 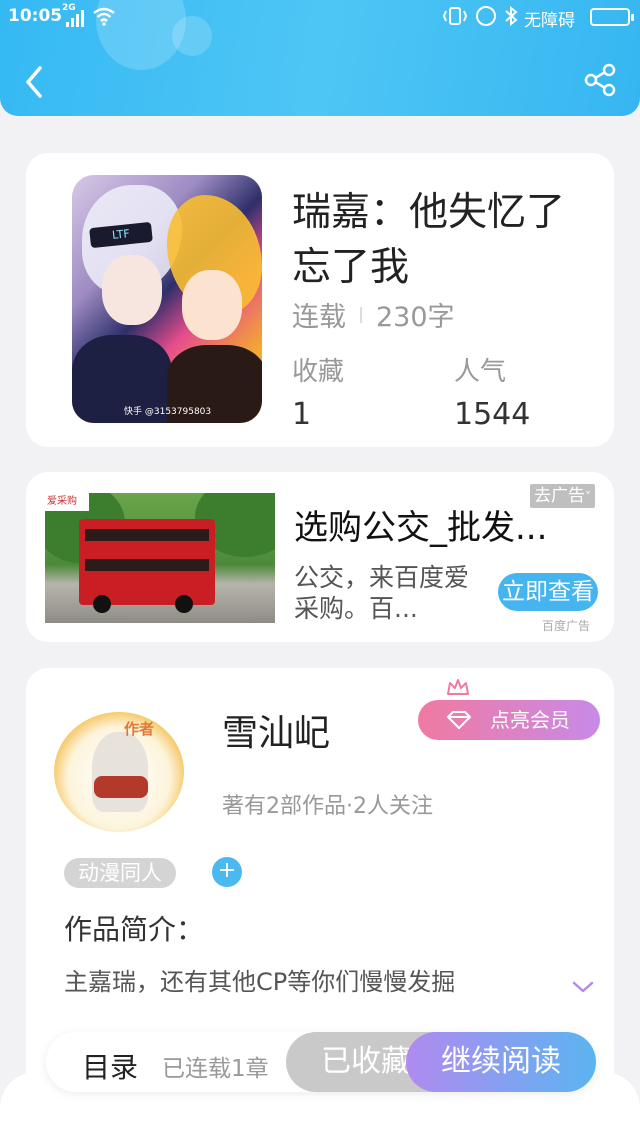 What do you see at coordinates (168, 412) in the screenshot?
I see `cover-credit: 快手 @3153795803` at bounding box center [168, 412].